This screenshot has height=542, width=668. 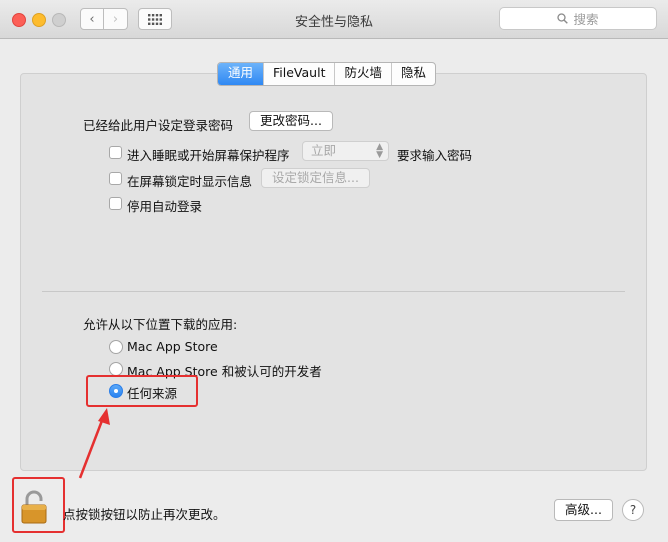 I want to click on tab-general: 通用, so click(x=241, y=74).